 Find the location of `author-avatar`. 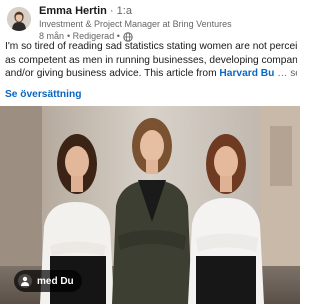

author-avatar is located at coordinates (19, 19).